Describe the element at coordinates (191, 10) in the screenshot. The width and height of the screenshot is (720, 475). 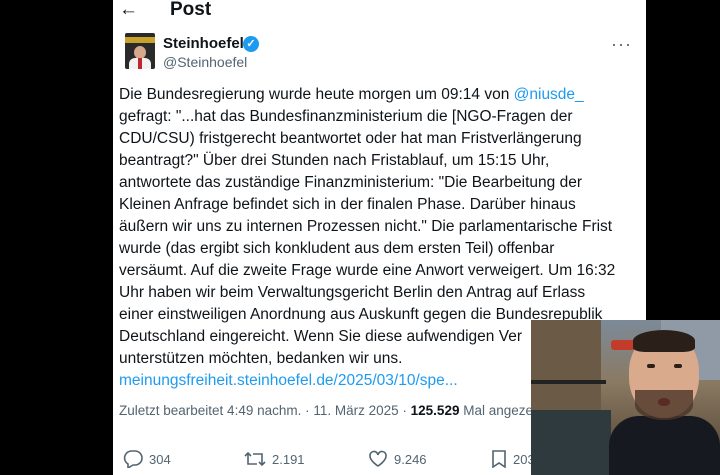
I see `page-title: Post` at that location.